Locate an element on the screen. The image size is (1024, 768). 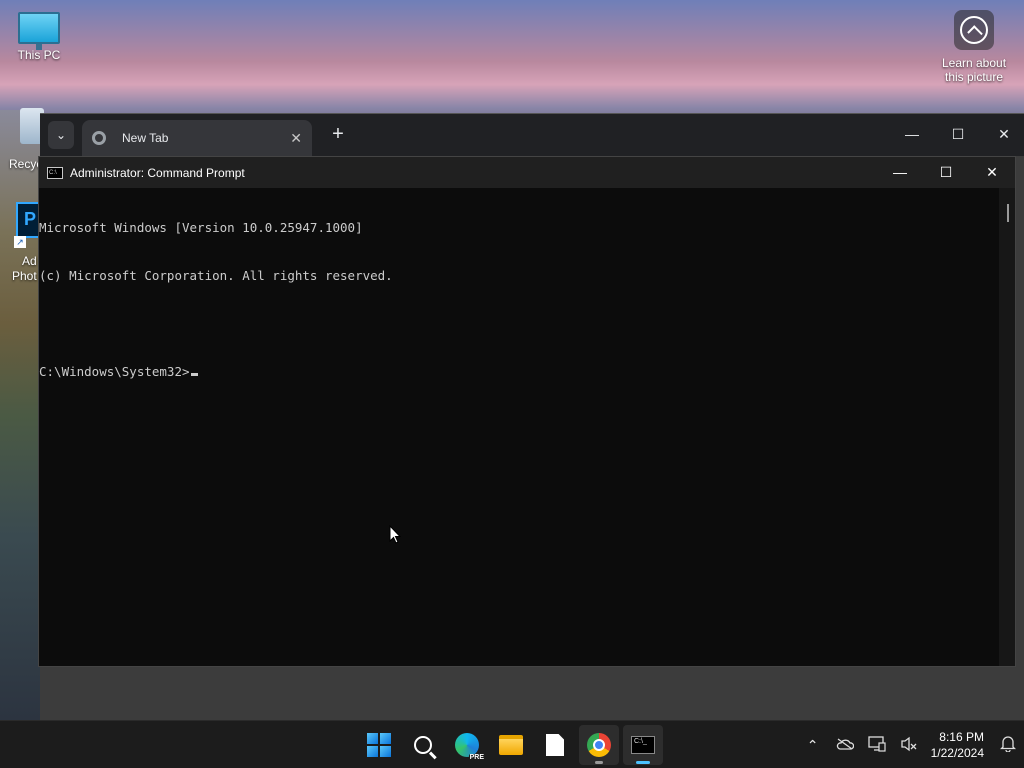
start-button is located at coordinates (379, 745).